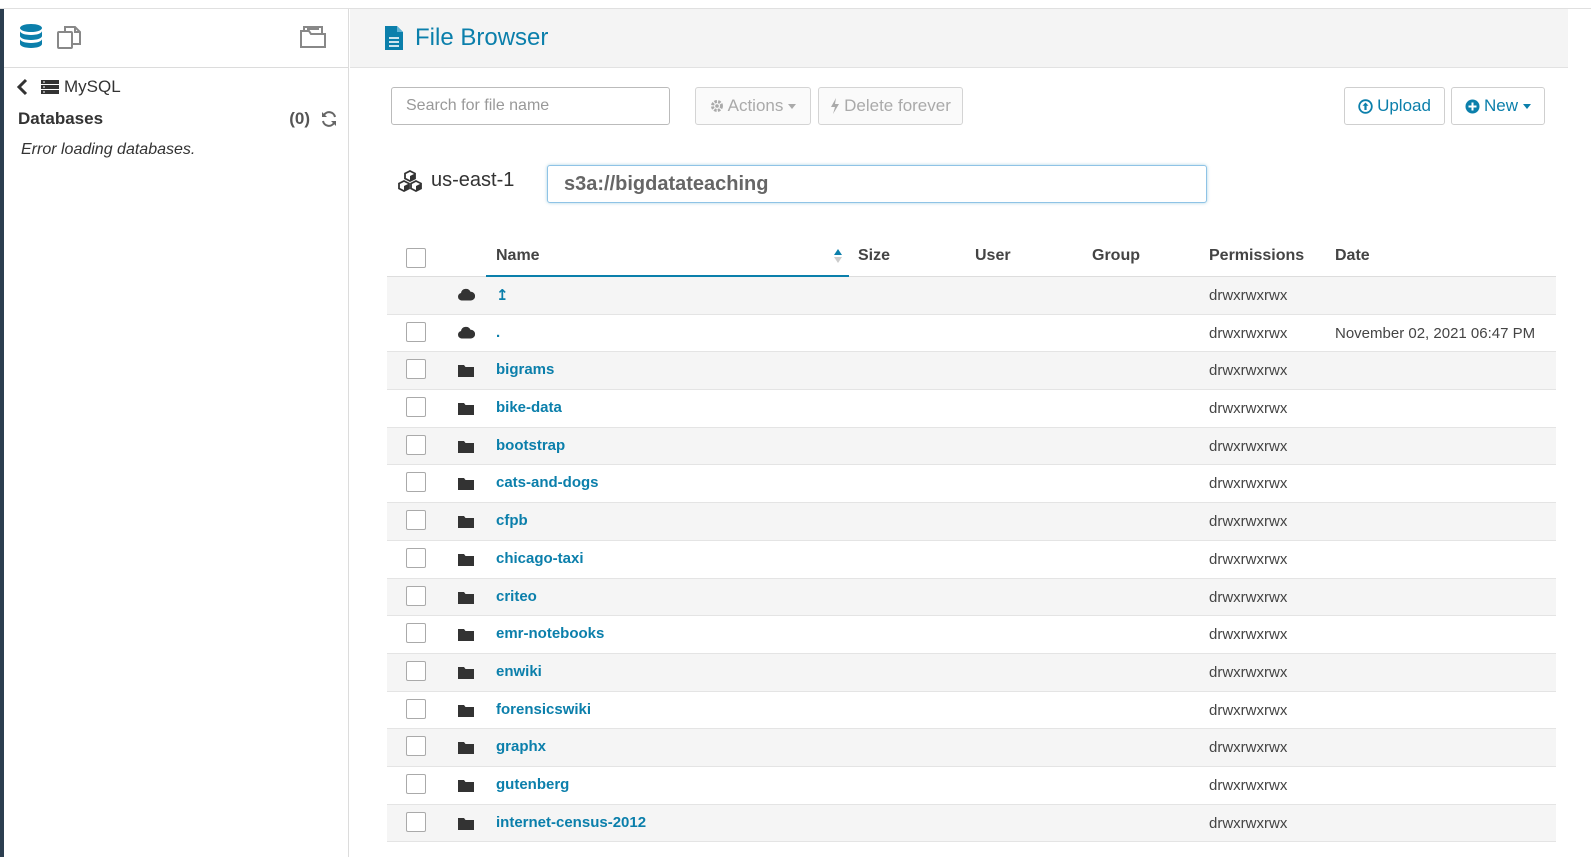 The width and height of the screenshot is (1591, 857). I want to click on file-name-link: chicago-taxi, so click(540, 558).